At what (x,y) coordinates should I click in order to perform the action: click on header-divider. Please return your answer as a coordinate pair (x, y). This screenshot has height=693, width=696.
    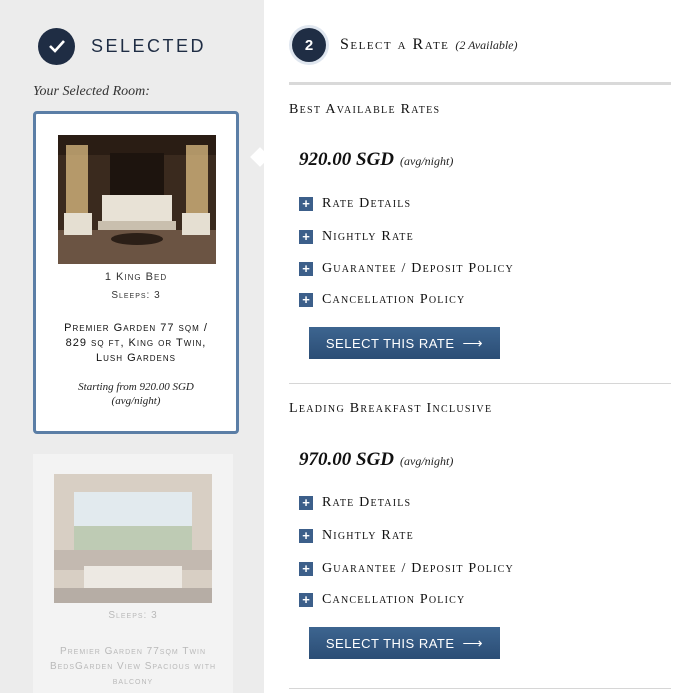
    Looking at the image, I should click on (480, 83).